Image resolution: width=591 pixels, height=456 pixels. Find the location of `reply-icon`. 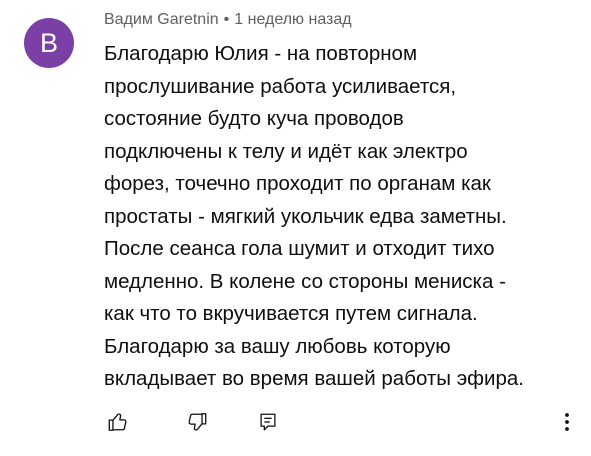

reply-icon is located at coordinates (268, 422).